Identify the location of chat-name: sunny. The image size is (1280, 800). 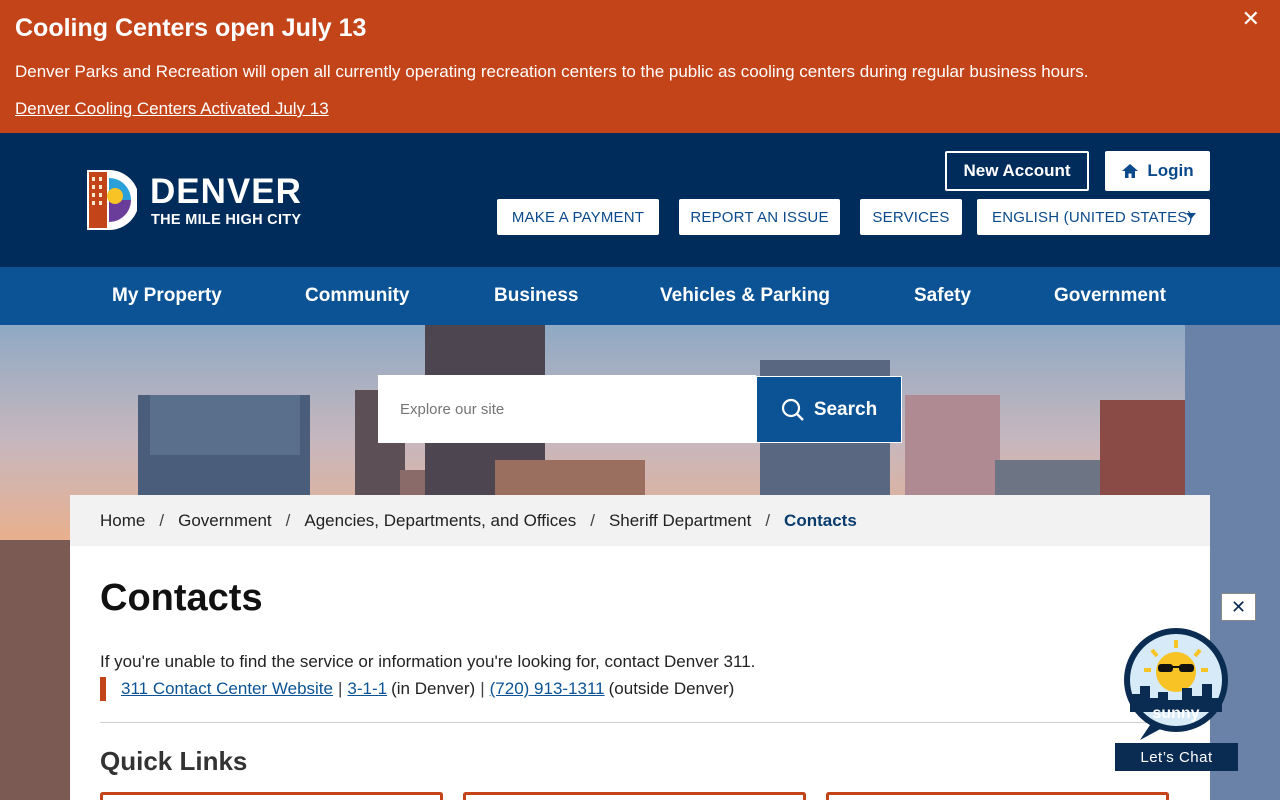
(1175, 713).